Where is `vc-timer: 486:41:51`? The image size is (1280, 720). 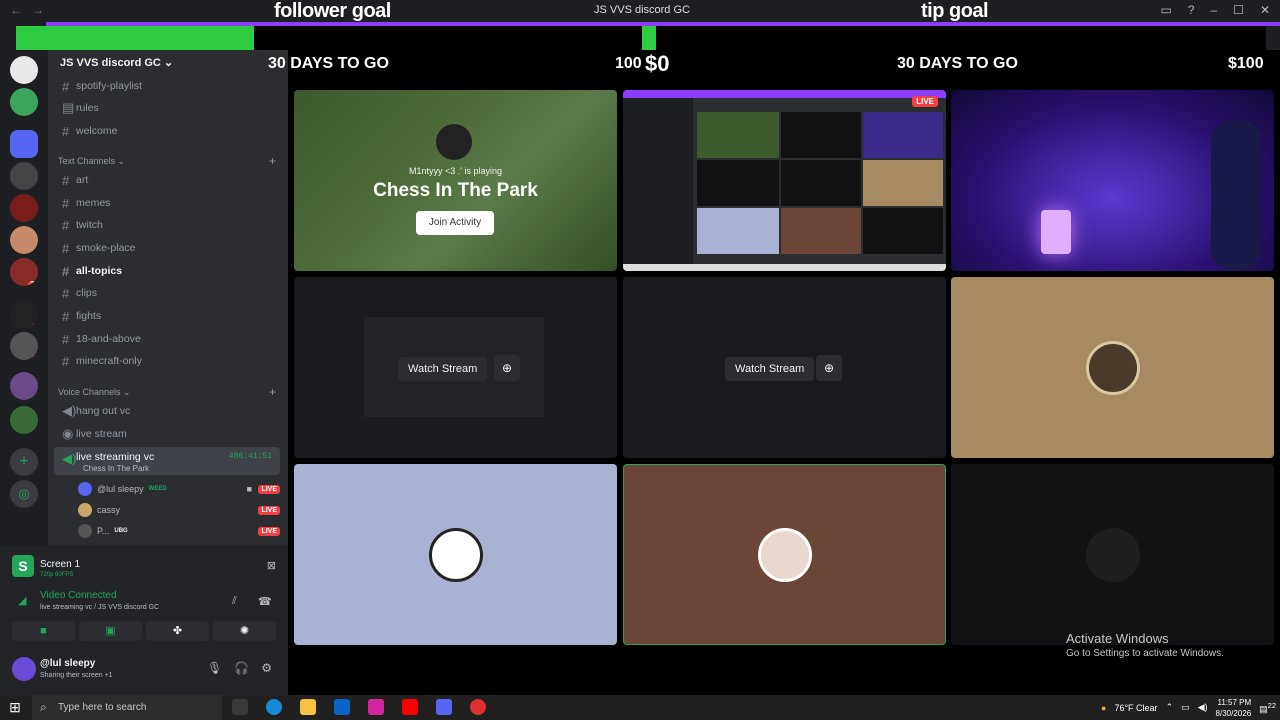 vc-timer: 486:41:51 is located at coordinates (250, 456).